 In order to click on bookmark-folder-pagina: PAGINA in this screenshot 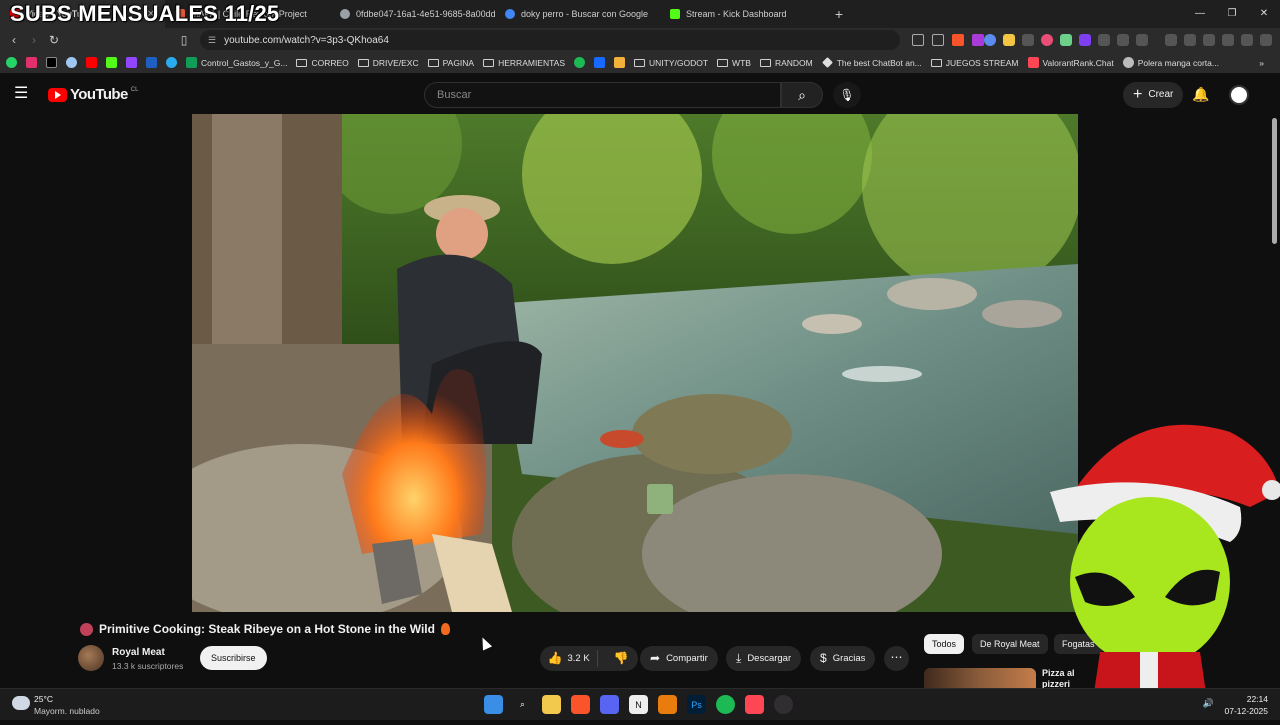, I will do `click(450, 63)`.